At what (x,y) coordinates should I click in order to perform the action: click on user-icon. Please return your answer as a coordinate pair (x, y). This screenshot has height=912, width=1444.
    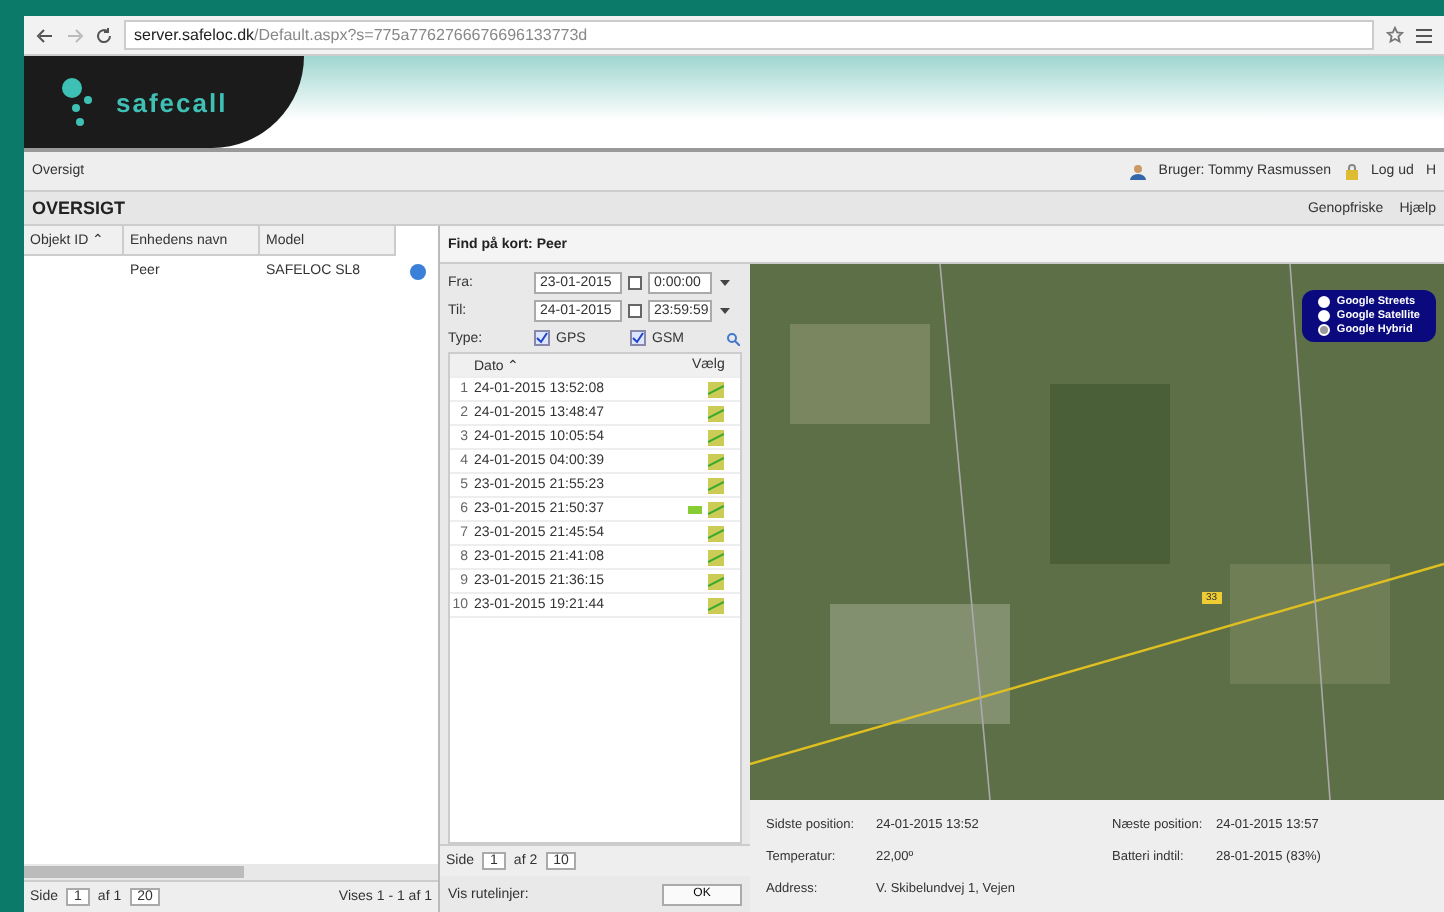
    Looking at the image, I should click on (1138, 171).